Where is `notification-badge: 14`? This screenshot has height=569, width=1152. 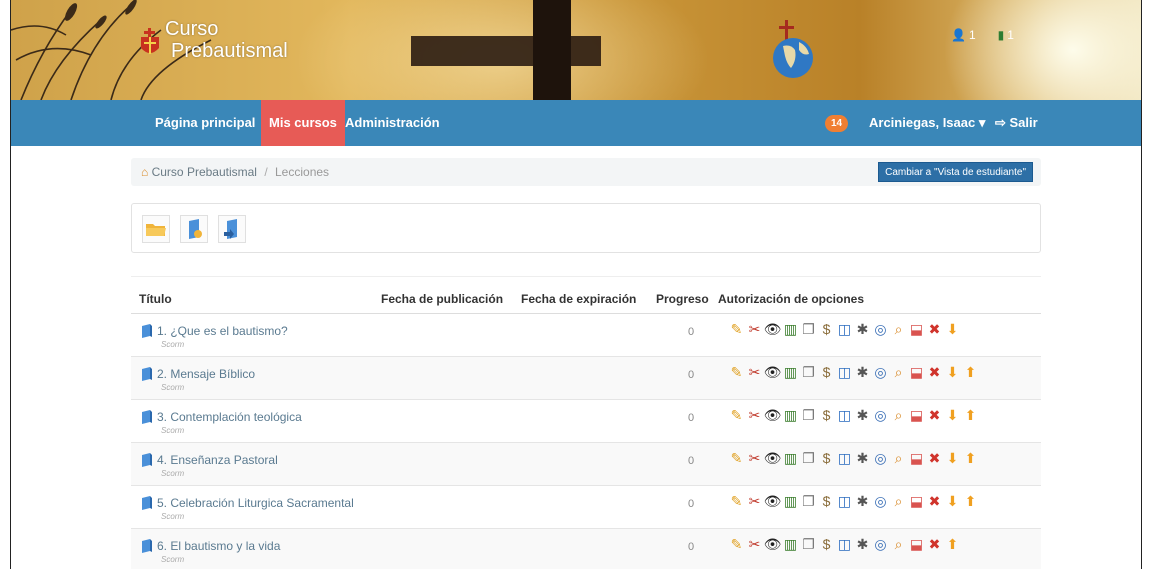
notification-badge: 14 is located at coordinates (837, 123).